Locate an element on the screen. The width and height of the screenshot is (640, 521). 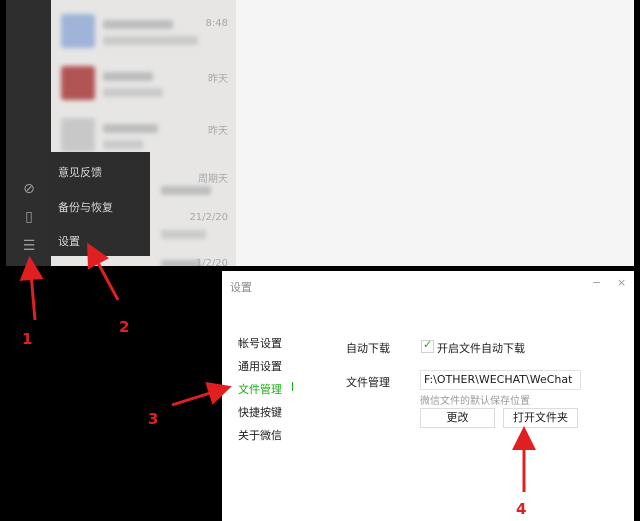
menu-item-settings: 设置 is located at coordinates (69, 241).